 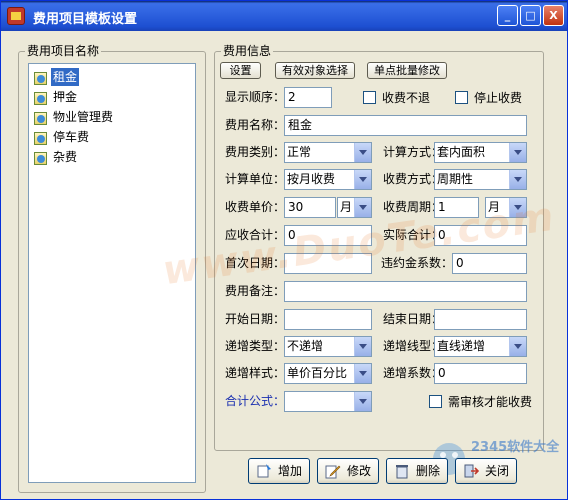 What do you see at coordinates (305, 346) in the screenshot?
I see `select-value: 不递增` at bounding box center [305, 346].